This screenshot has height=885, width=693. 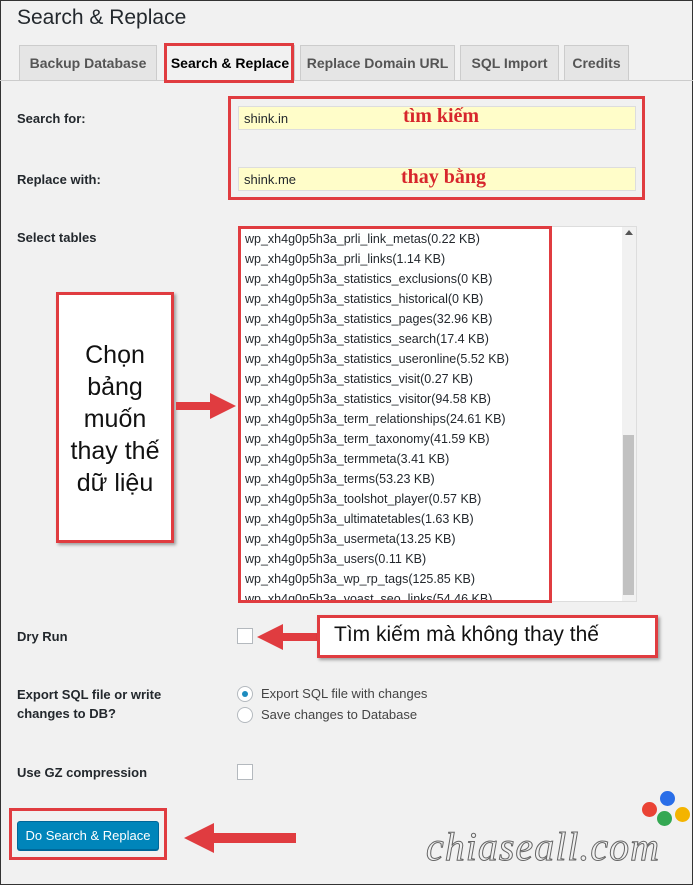 I want to click on logo-dot-blue, so click(x=667, y=798).